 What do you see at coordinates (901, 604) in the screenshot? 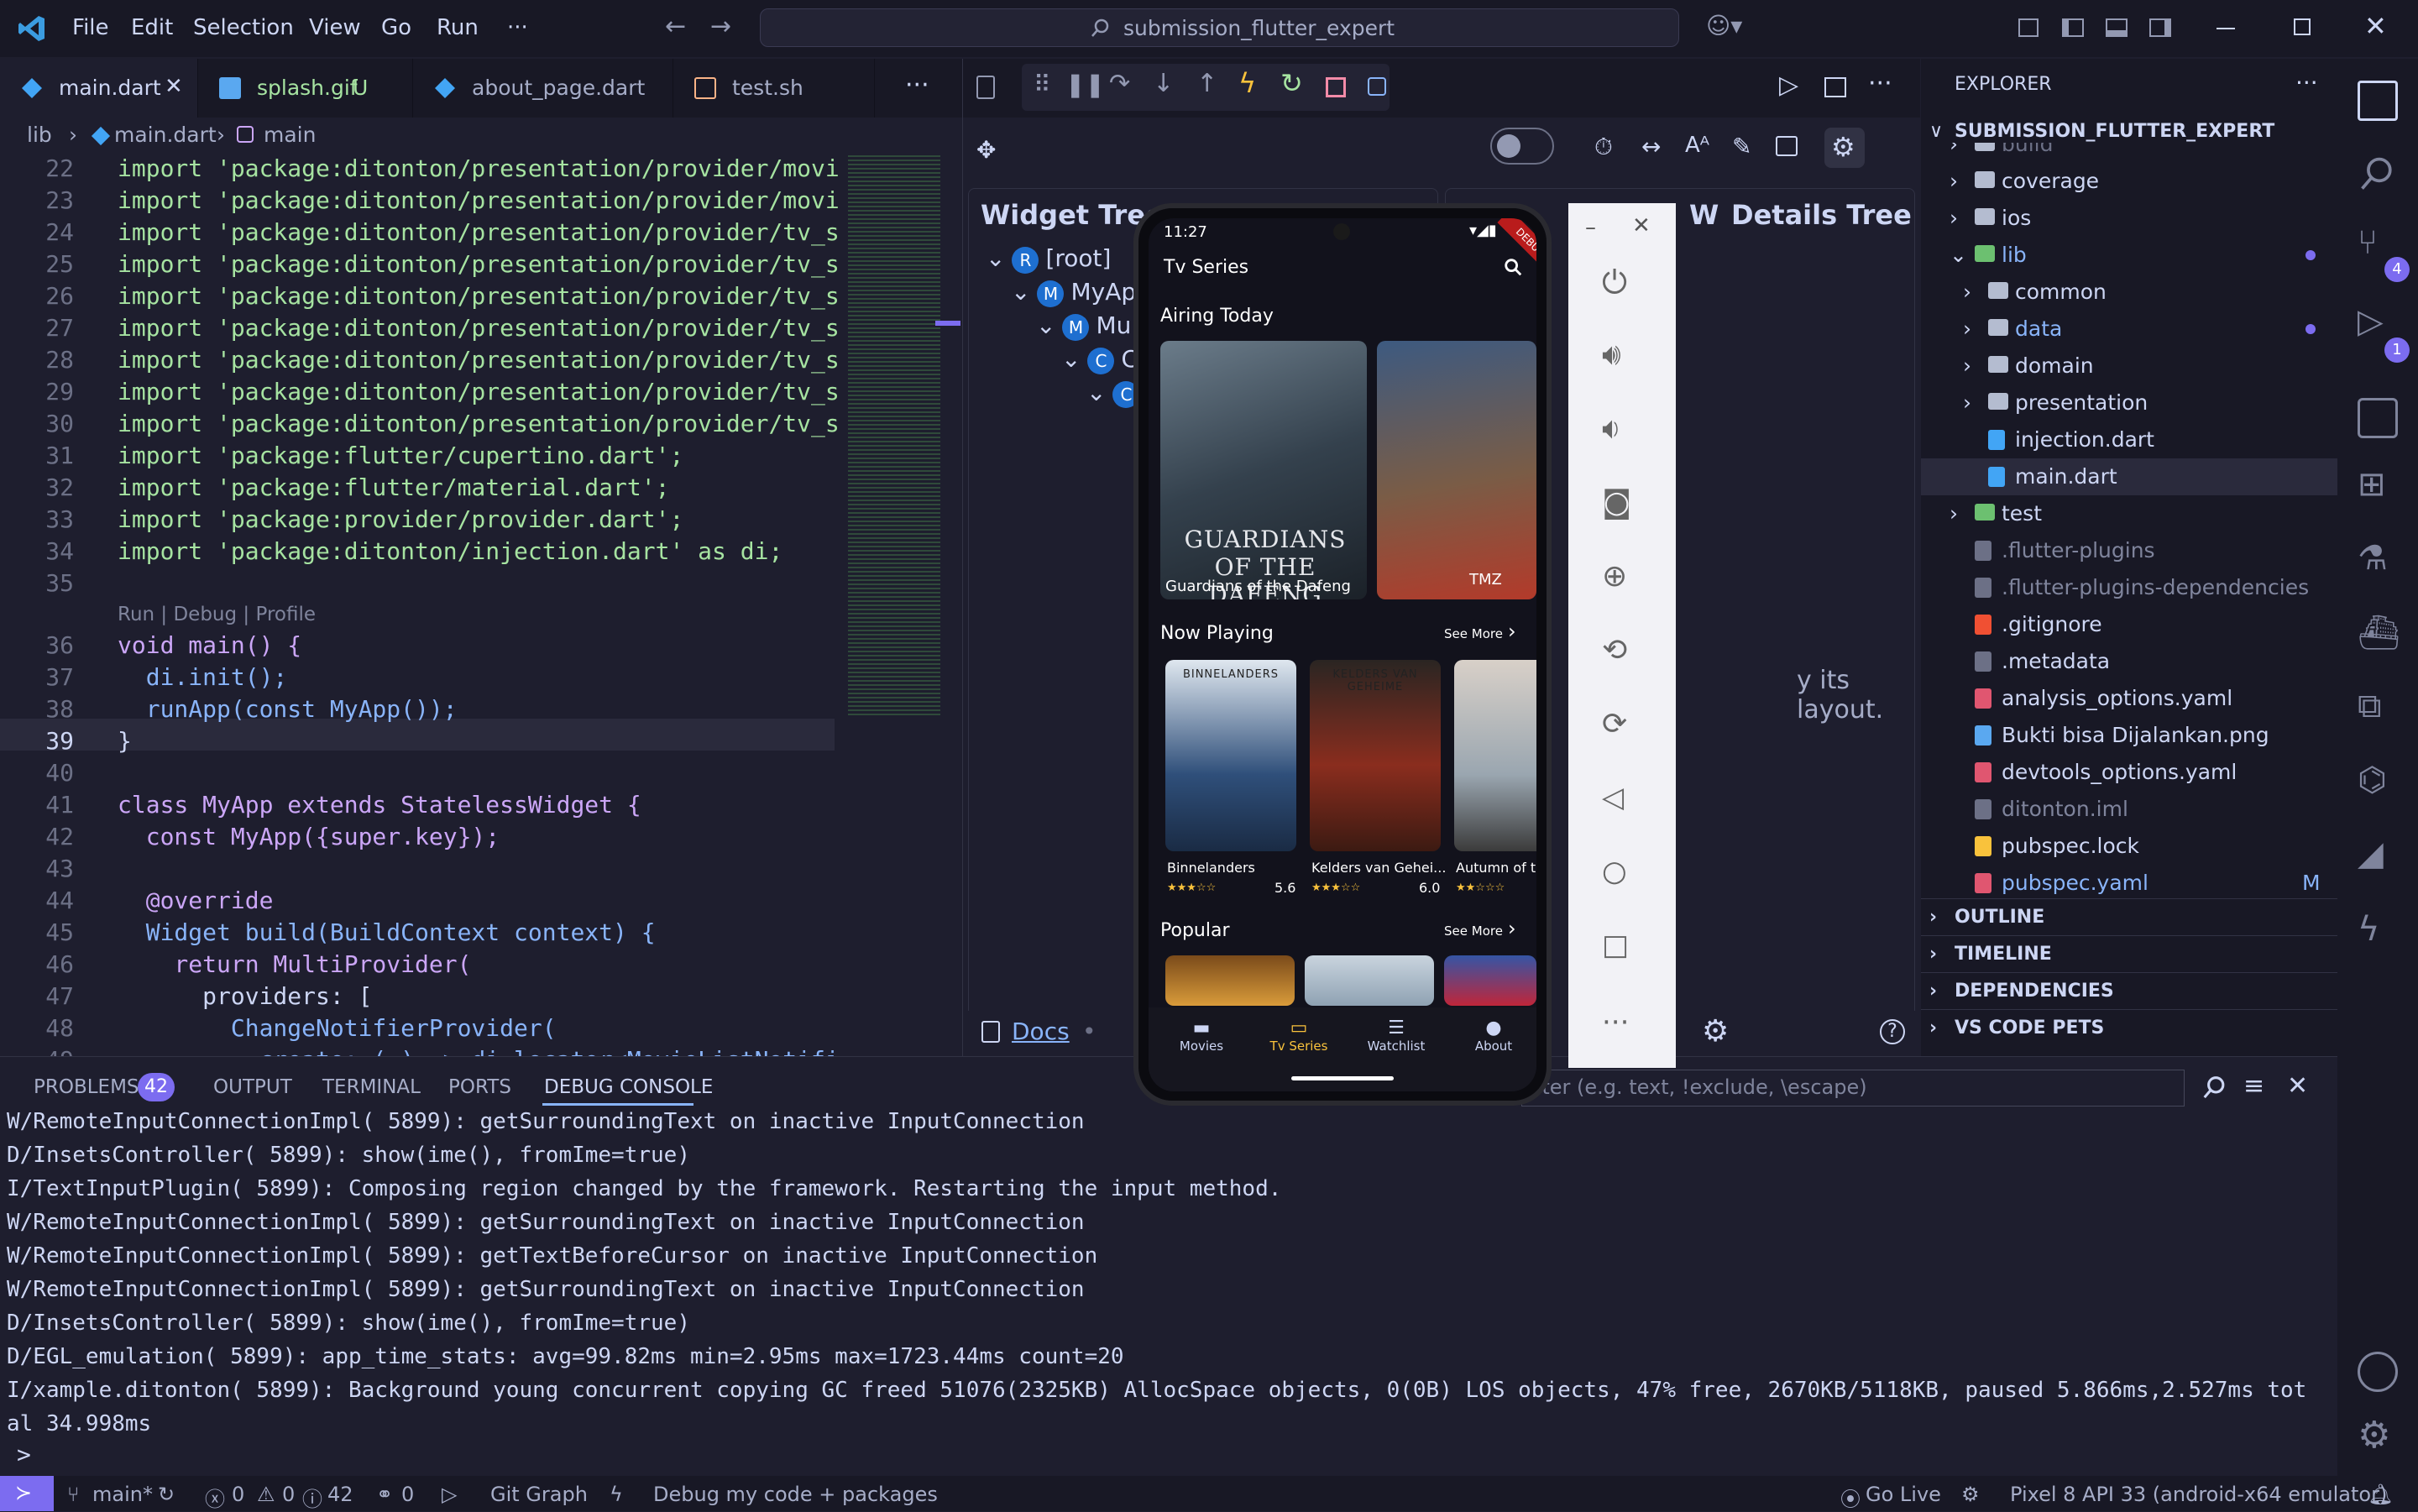
I see `minimap` at bounding box center [901, 604].